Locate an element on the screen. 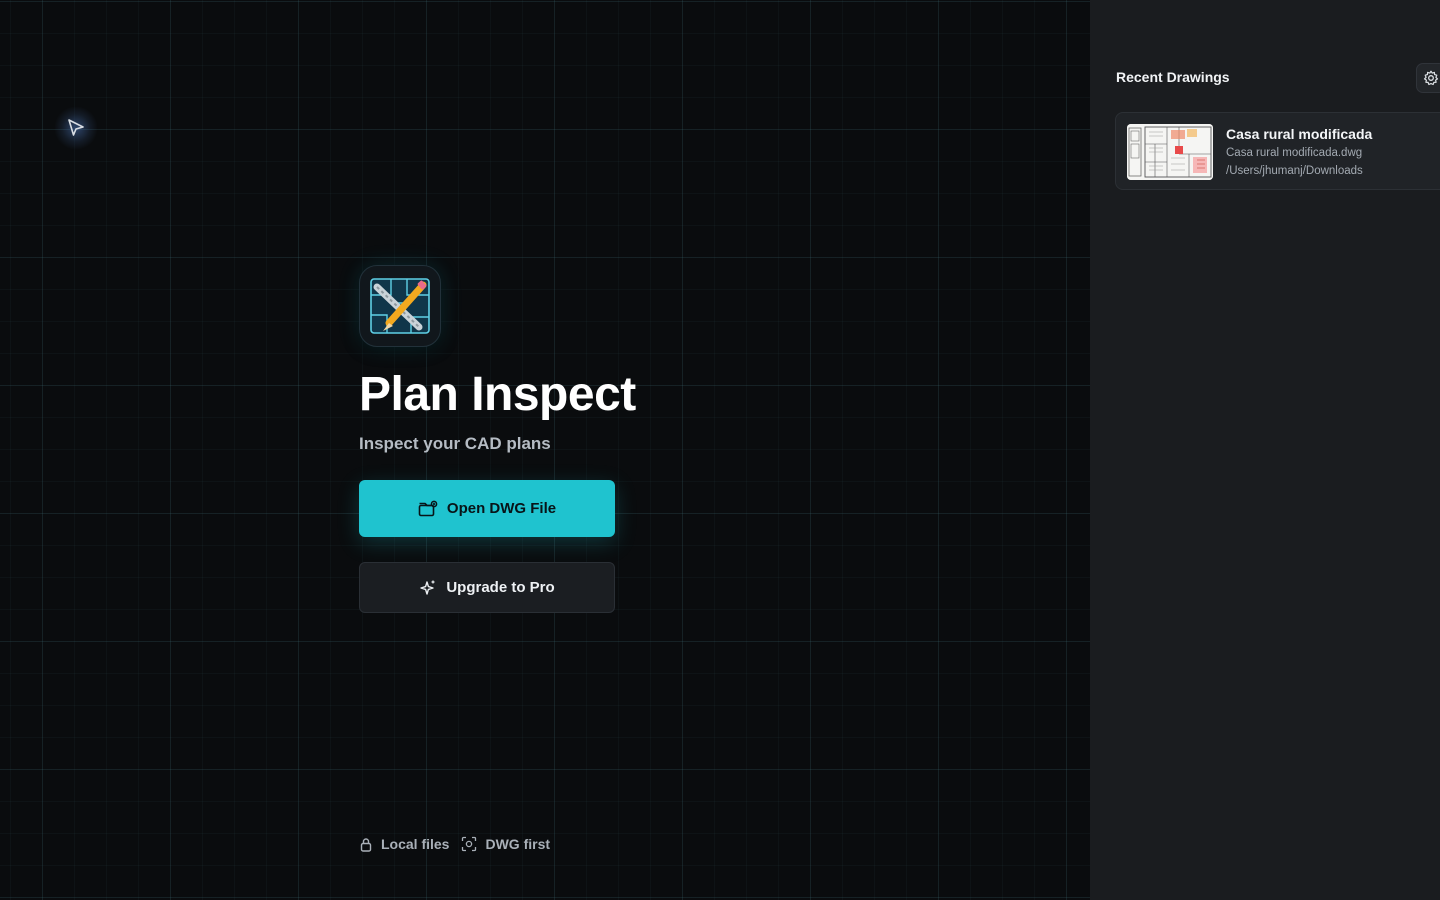 This screenshot has height=900, width=1440. gear-icon is located at coordinates (1431, 78).